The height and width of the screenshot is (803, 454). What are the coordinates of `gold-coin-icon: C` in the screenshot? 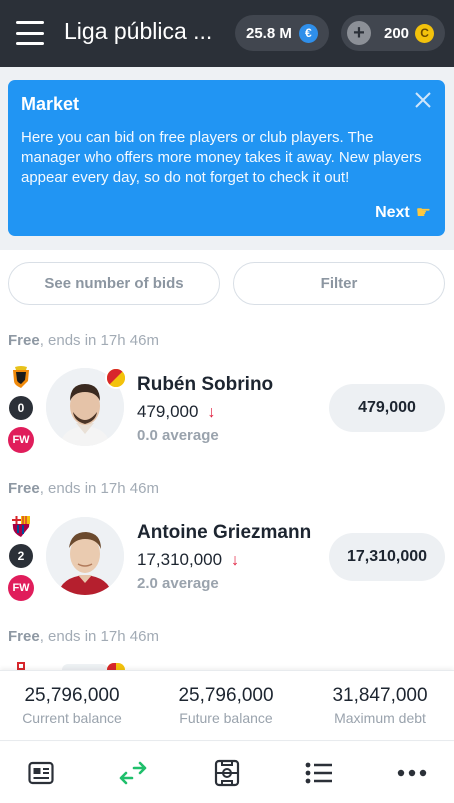 It's located at (425, 33).